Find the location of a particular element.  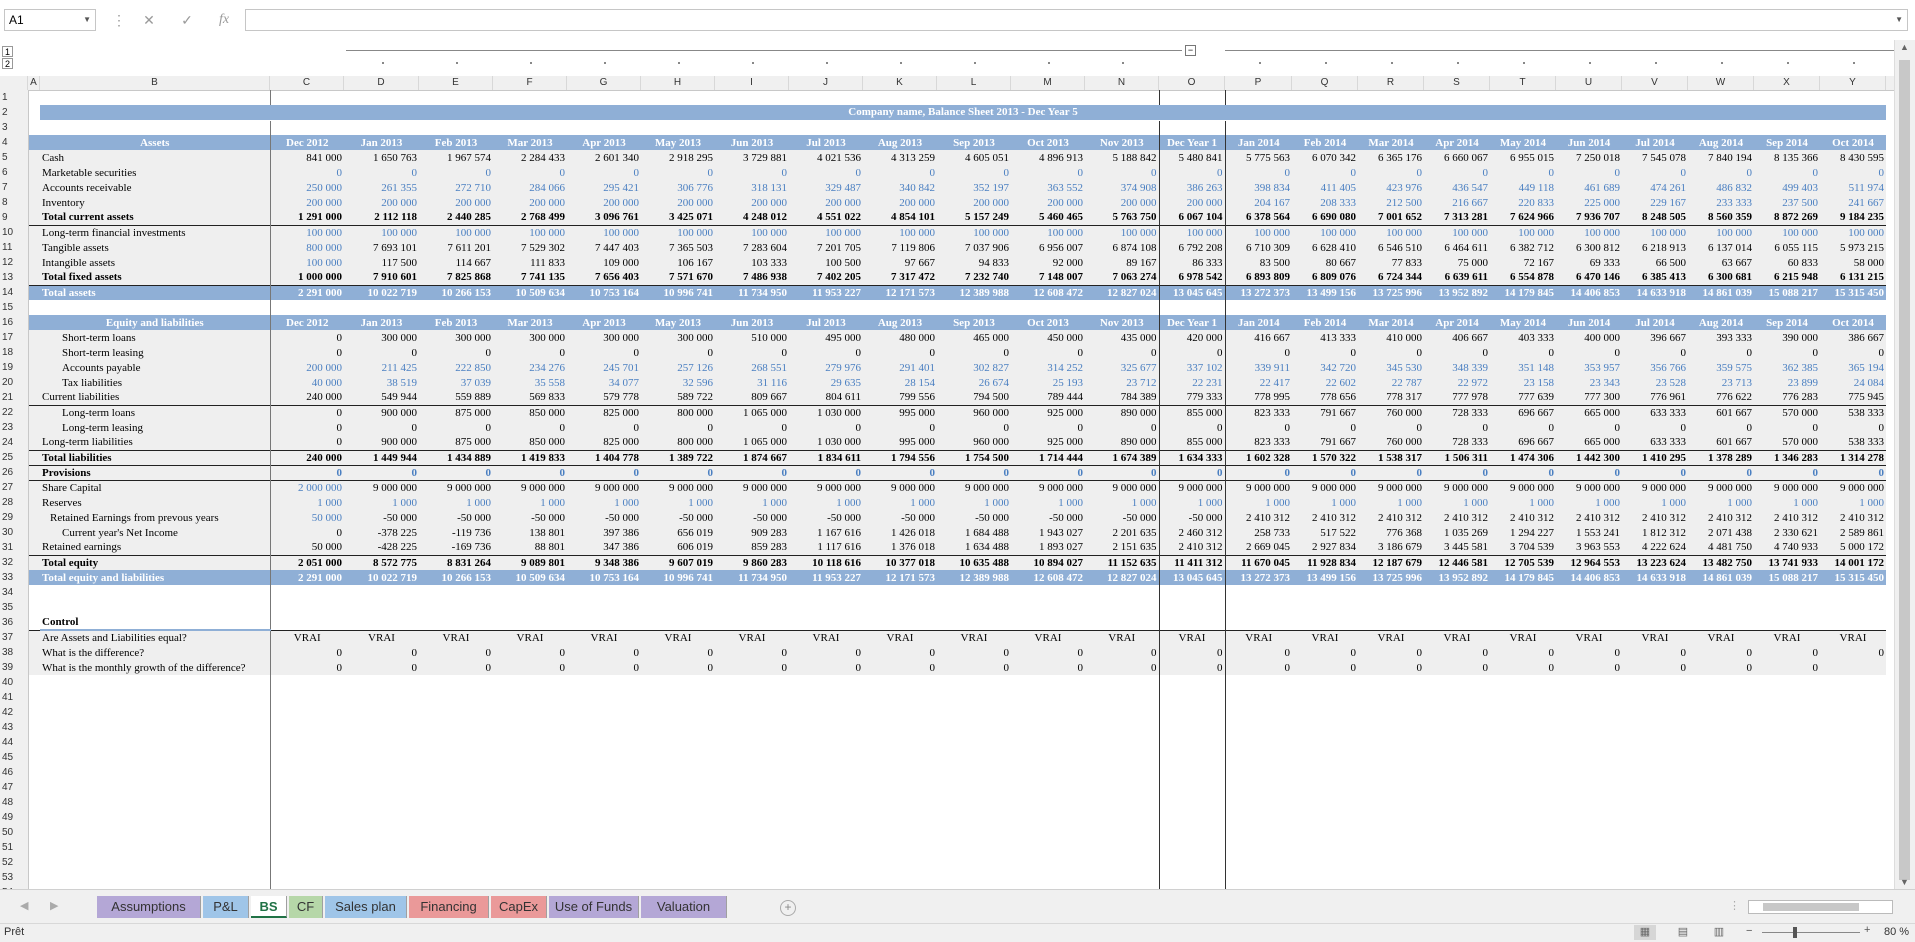

value-cell: -378 225 is located at coordinates (381, 532).